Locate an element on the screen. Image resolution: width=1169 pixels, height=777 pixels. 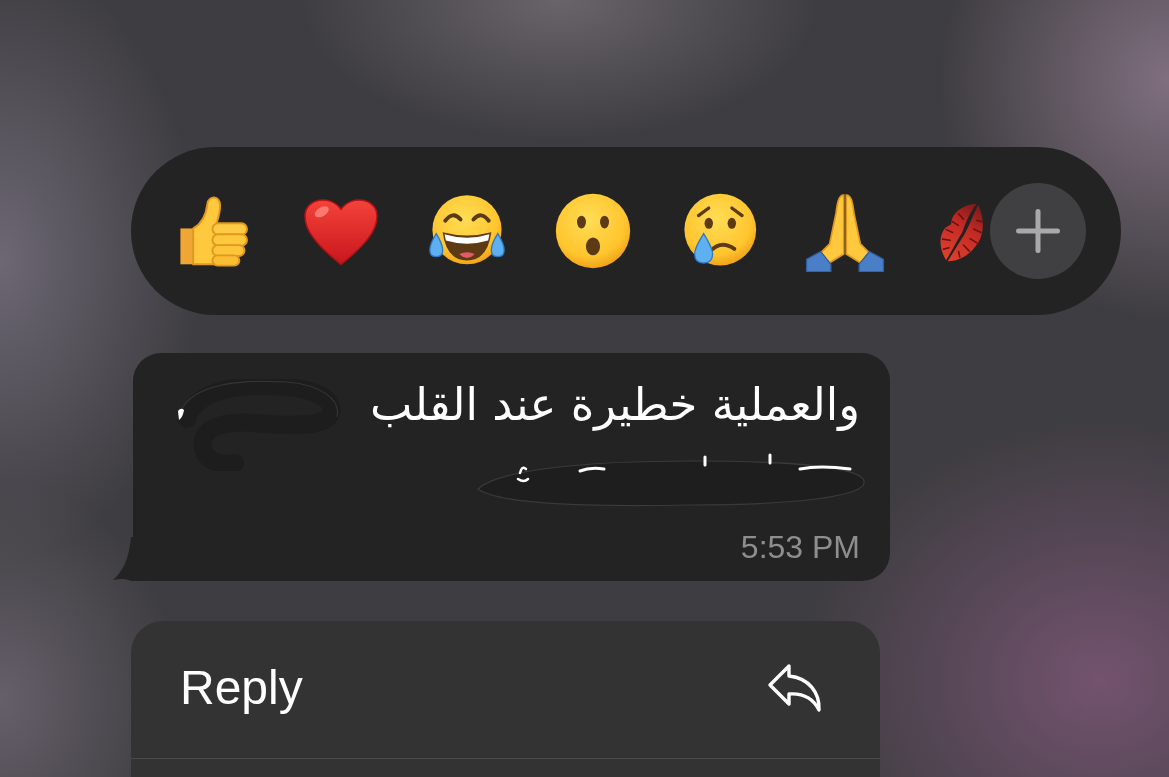
reply-icon is located at coordinates (795, 687).